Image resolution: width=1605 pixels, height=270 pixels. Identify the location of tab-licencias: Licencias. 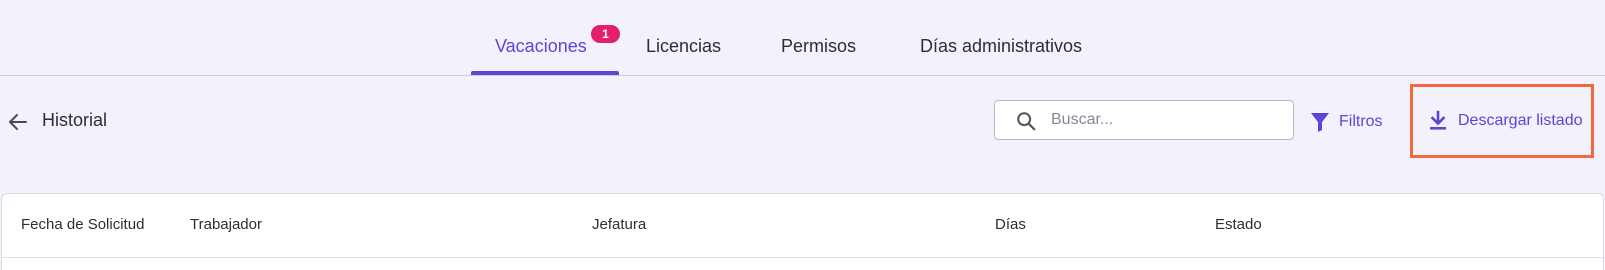
(683, 56).